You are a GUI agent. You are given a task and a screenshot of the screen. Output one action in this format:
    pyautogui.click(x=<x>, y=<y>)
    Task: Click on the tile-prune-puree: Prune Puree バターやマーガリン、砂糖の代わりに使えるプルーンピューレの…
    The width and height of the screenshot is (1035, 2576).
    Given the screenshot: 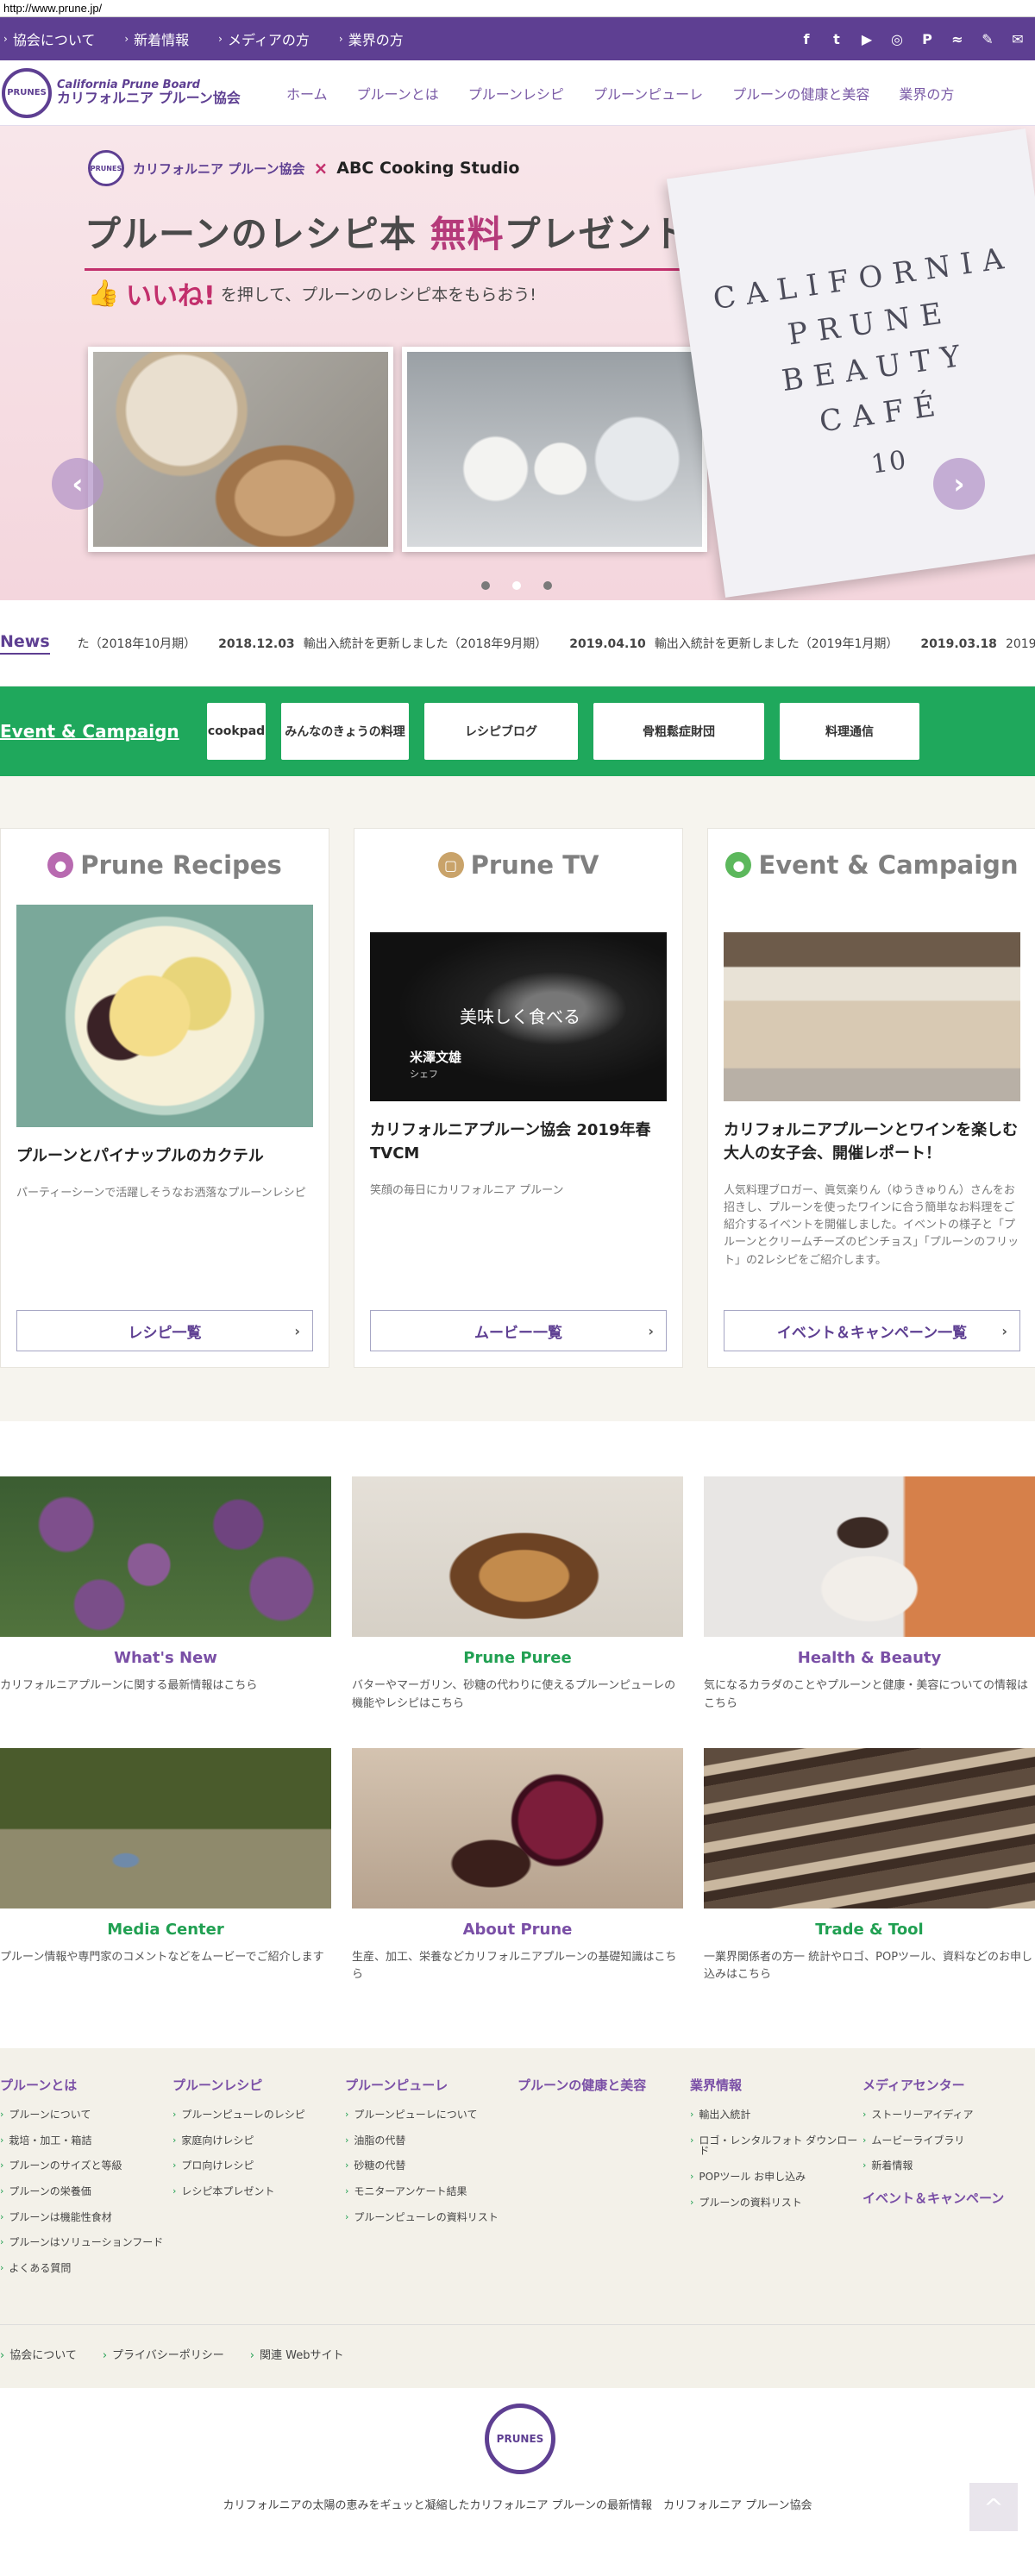 What is the action you would take?
    pyautogui.click(x=517, y=1595)
    